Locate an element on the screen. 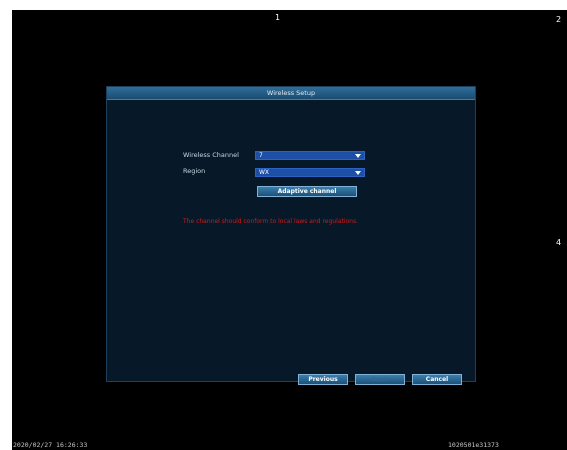 Image resolution: width=567 pixels, height=450 pixels. cancel-button: Cancel is located at coordinates (437, 379).